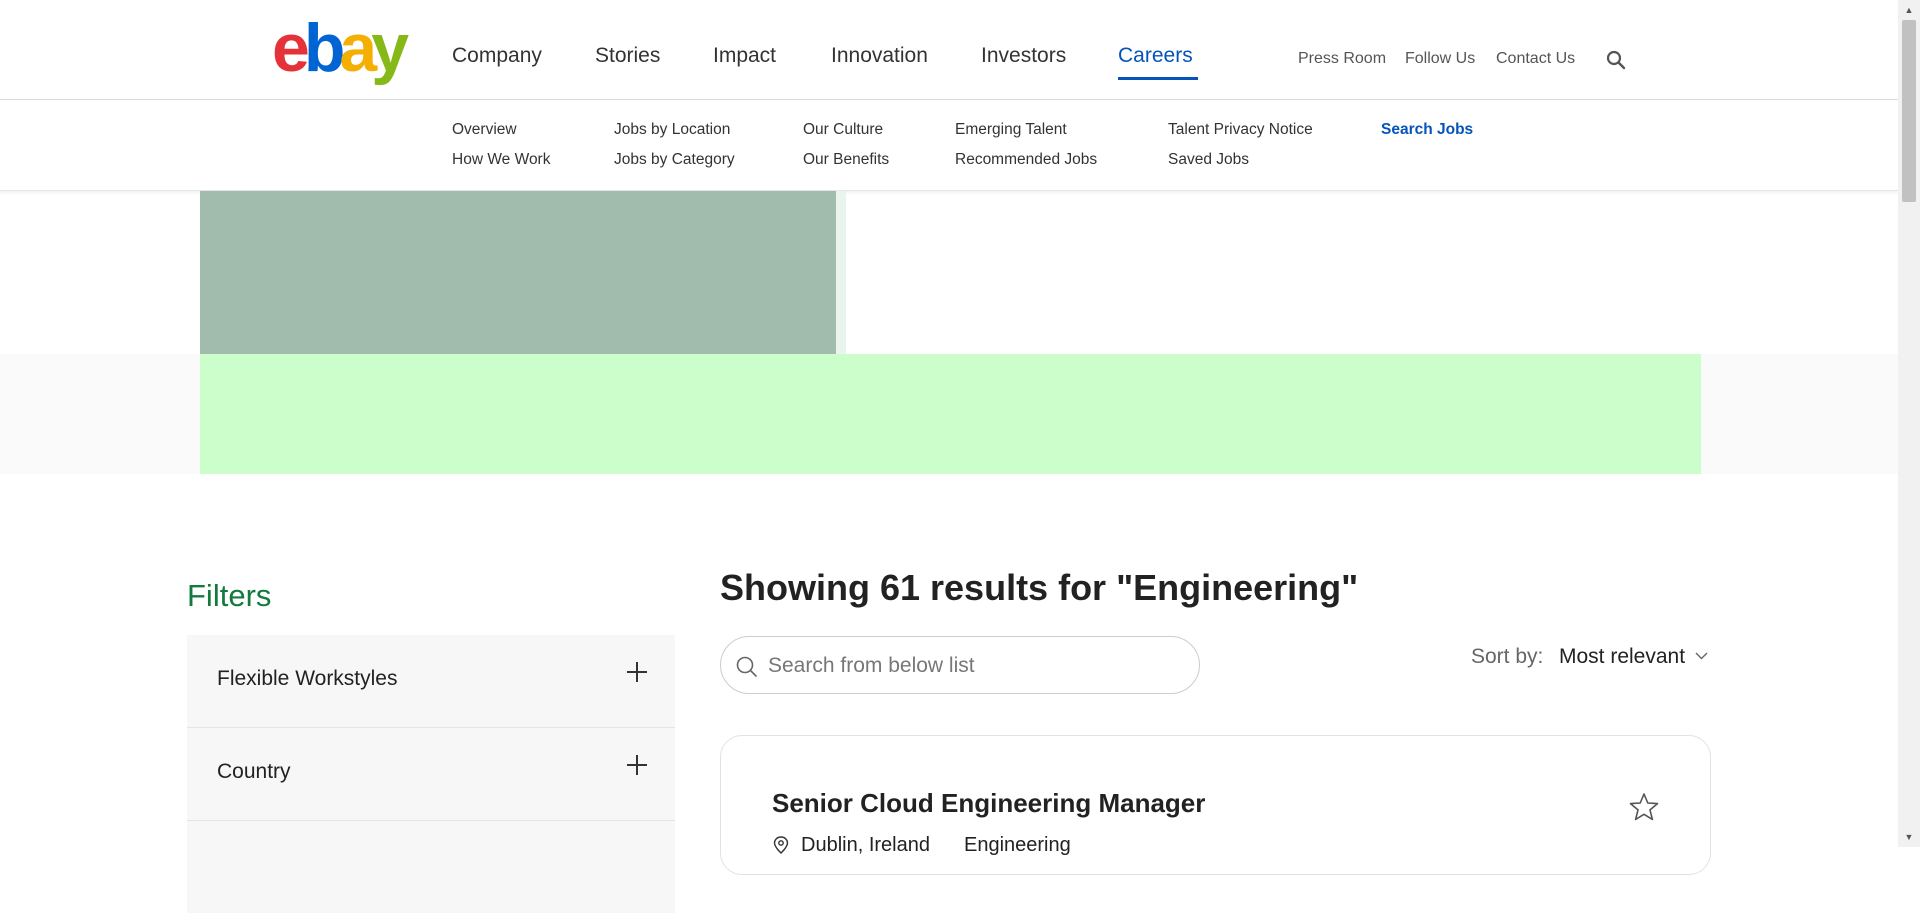  Describe the element at coordinates (1158, 78) in the screenshot. I see `active-tab-underline` at that location.